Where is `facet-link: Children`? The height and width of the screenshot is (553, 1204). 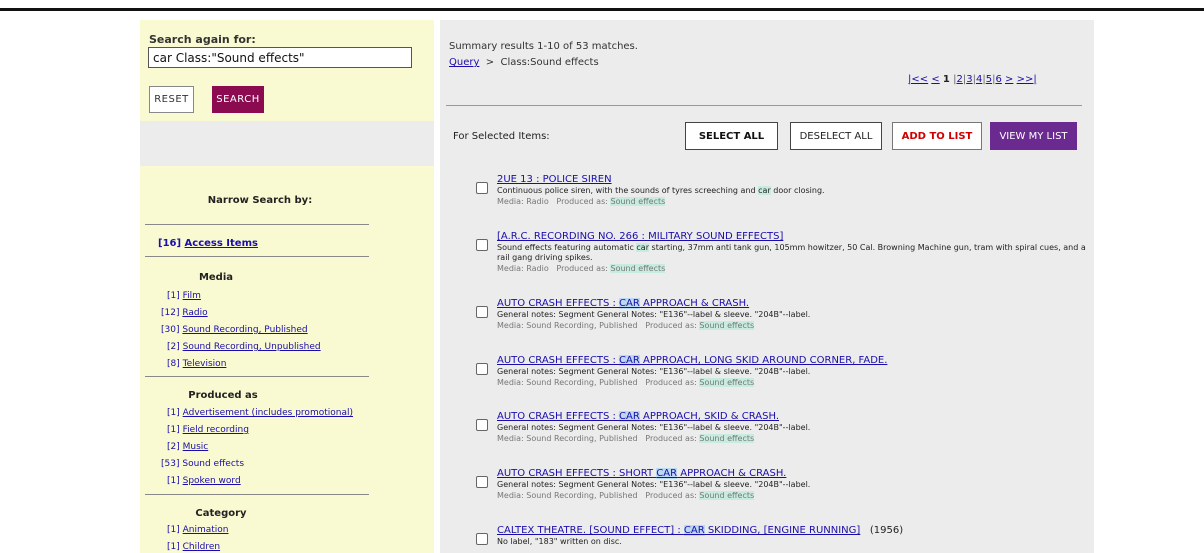
facet-link: Children is located at coordinates (201, 547).